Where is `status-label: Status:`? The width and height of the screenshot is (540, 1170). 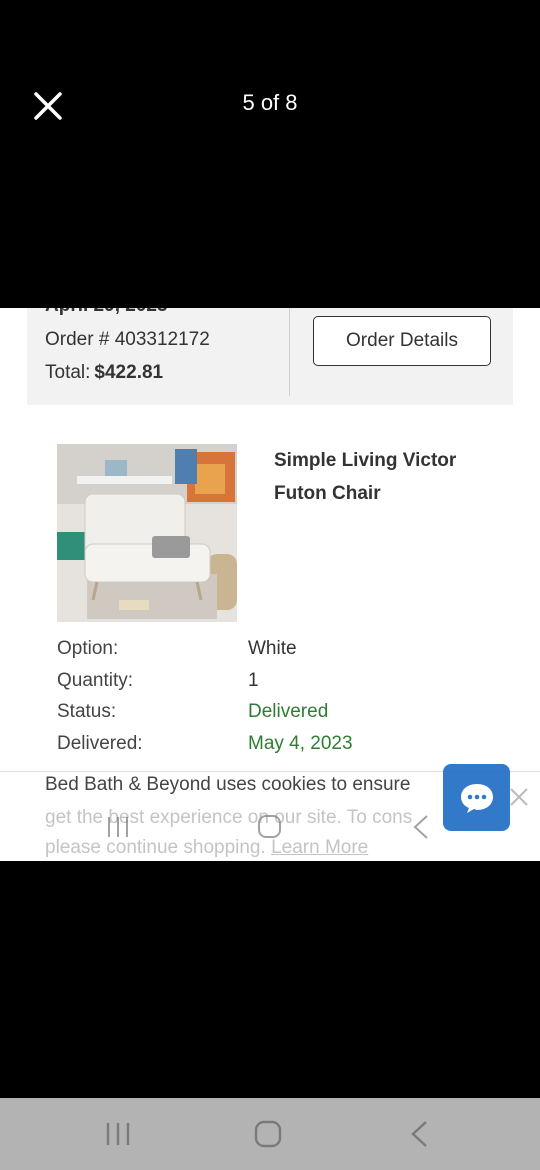
status-label: Status: is located at coordinates (87, 711).